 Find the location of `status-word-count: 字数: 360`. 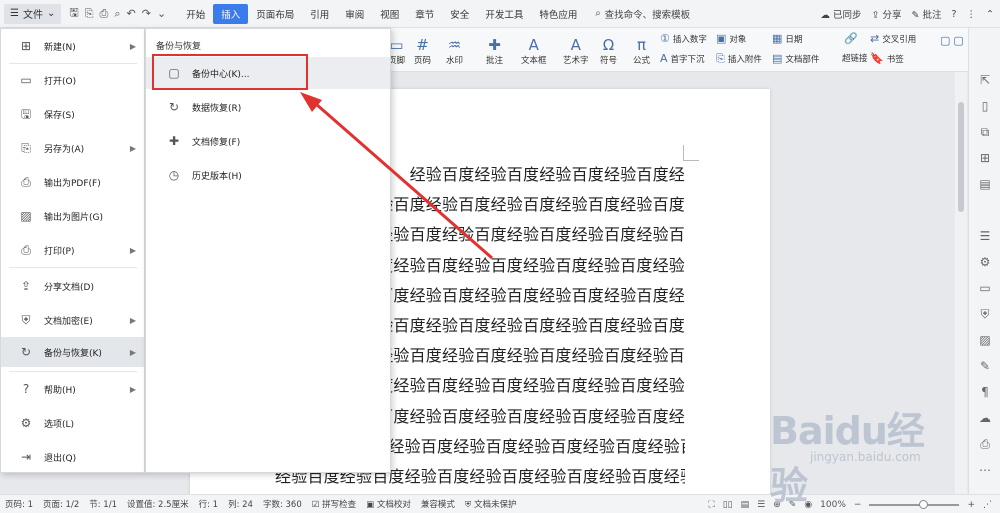

status-word-count: 字数: 360 is located at coordinates (282, 504).